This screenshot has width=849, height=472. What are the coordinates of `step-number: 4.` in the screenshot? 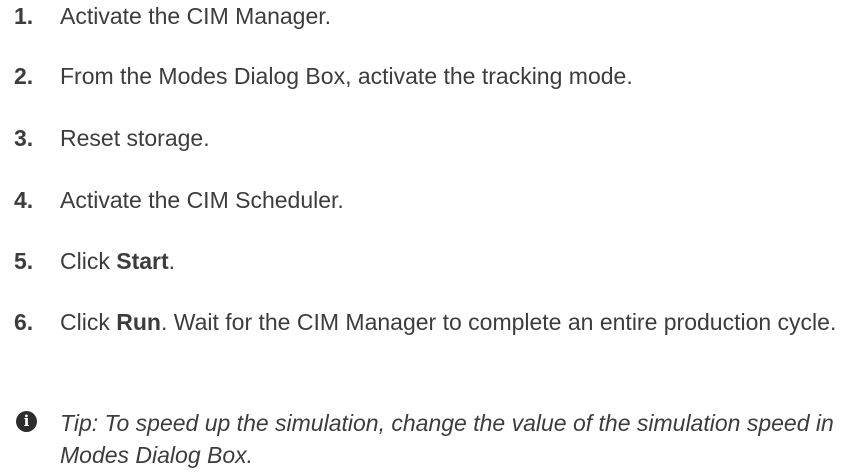 It's located at (24, 200).